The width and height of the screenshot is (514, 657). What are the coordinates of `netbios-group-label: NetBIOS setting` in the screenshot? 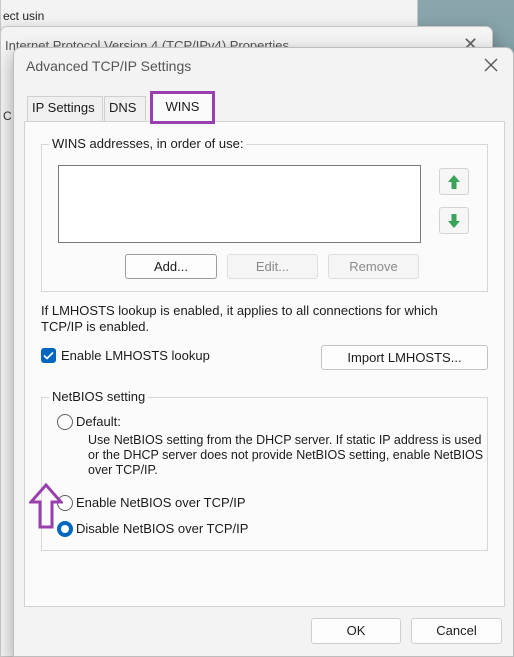 It's located at (99, 396).